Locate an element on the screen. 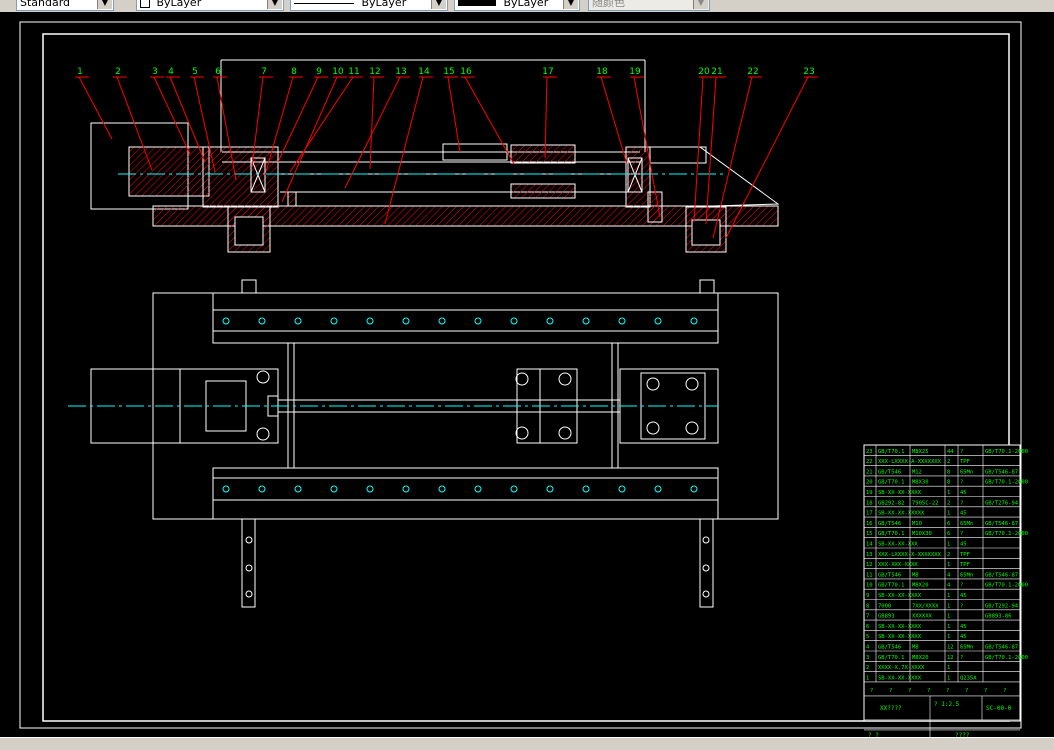 This screenshot has width=1054, height=750. table-cell: 7 is located at coordinates (867, 617).